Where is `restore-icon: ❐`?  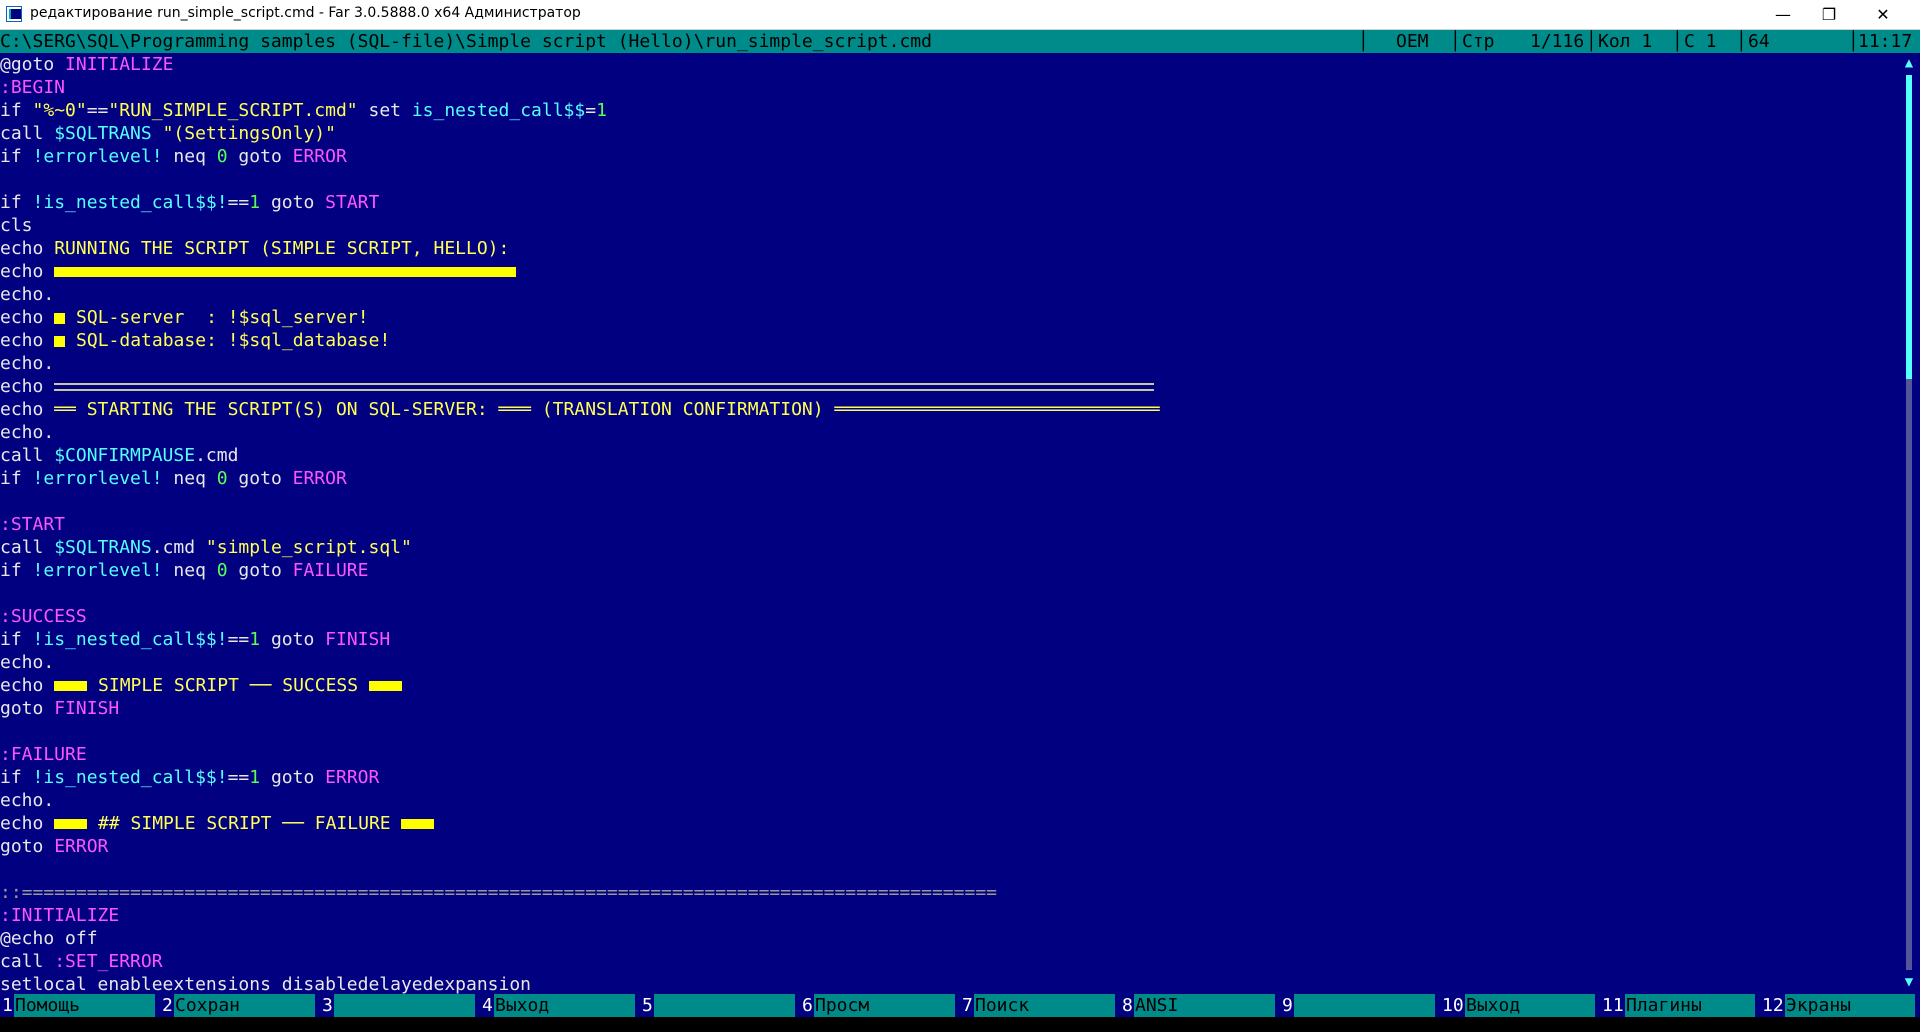
restore-icon: ❐ is located at coordinates (1829, 14).